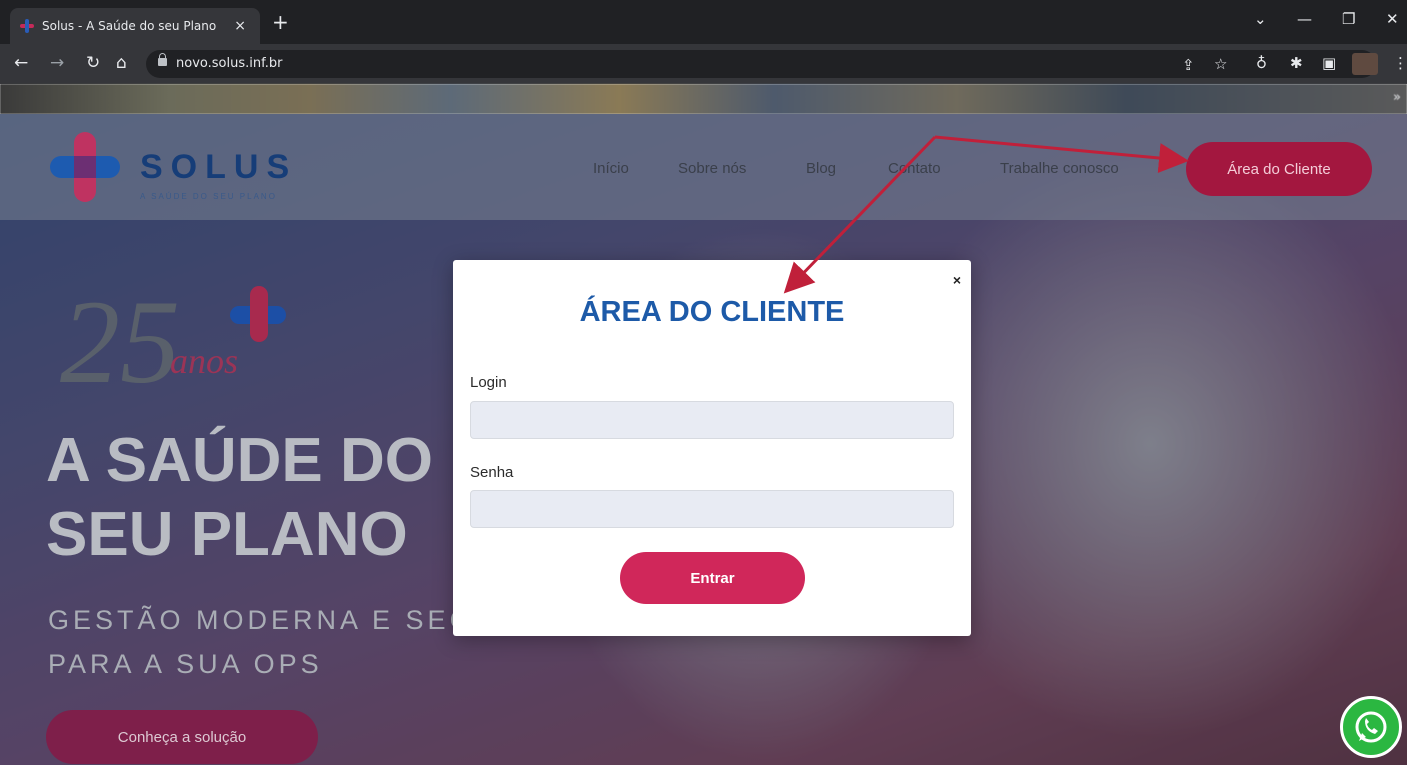 The width and height of the screenshot is (1407, 765). Describe the element at coordinates (488, 382) in the screenshot. I see `login-label: Login` at that location.